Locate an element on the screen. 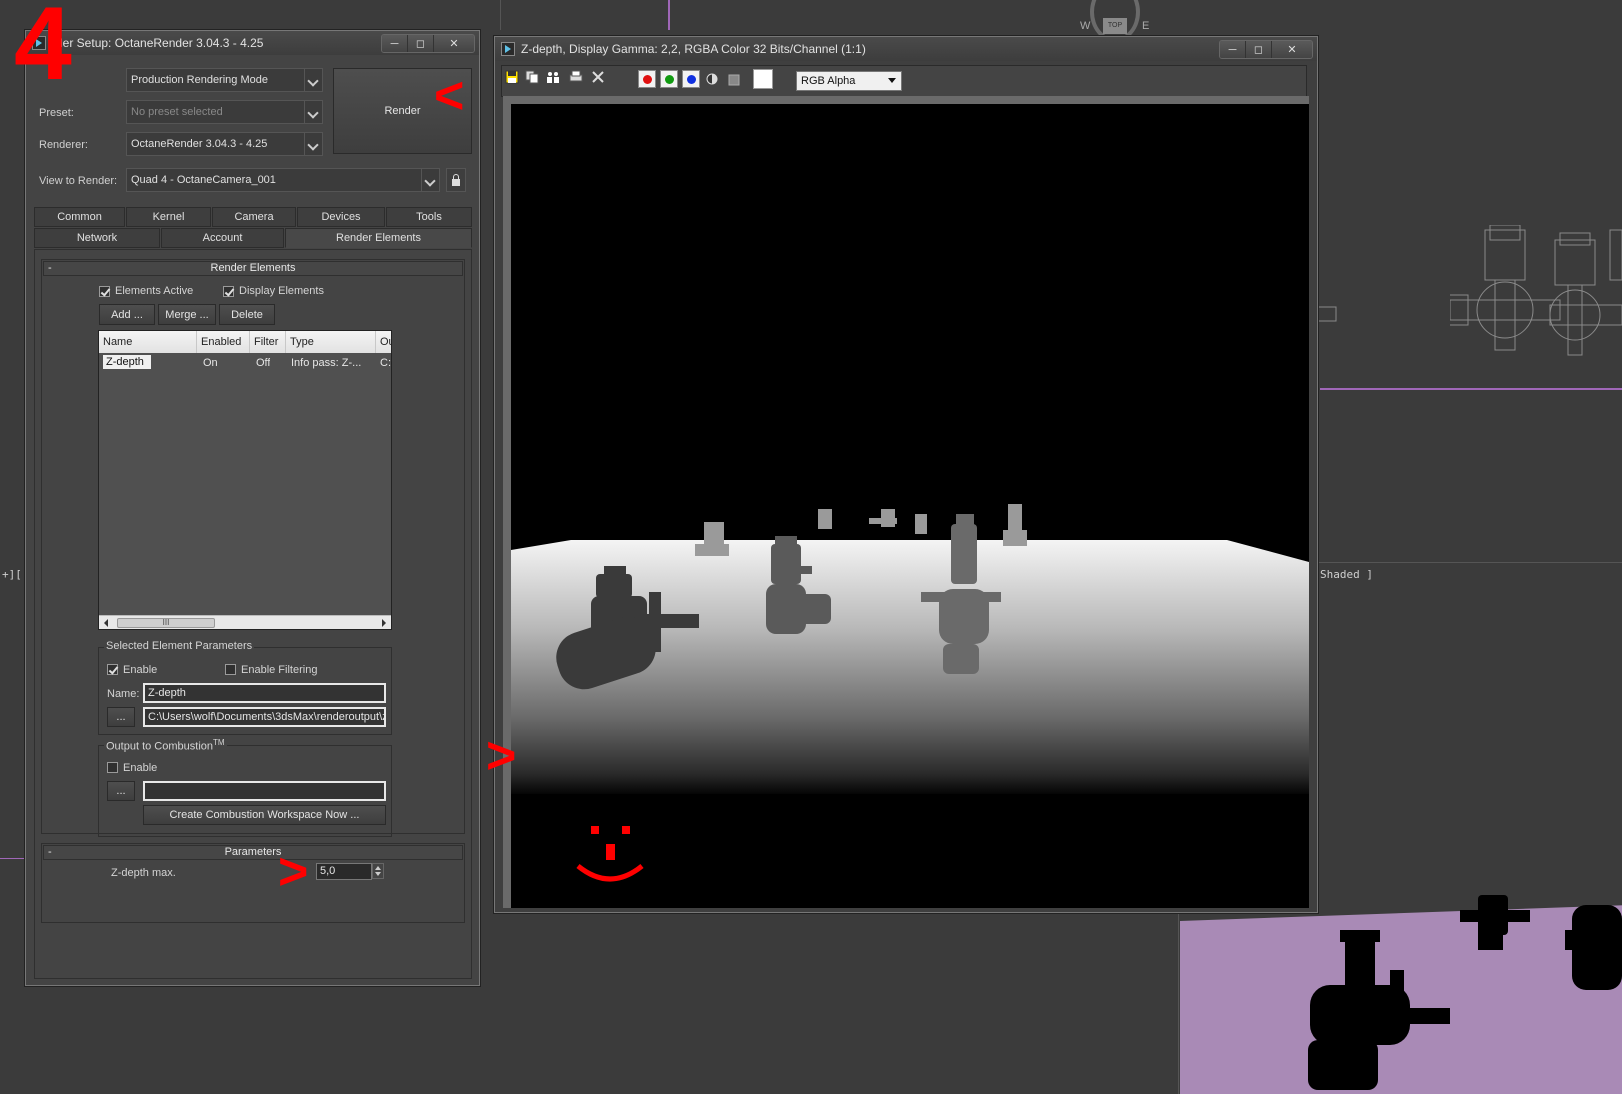  background-color-swatch is located at coordinates (763, 79).